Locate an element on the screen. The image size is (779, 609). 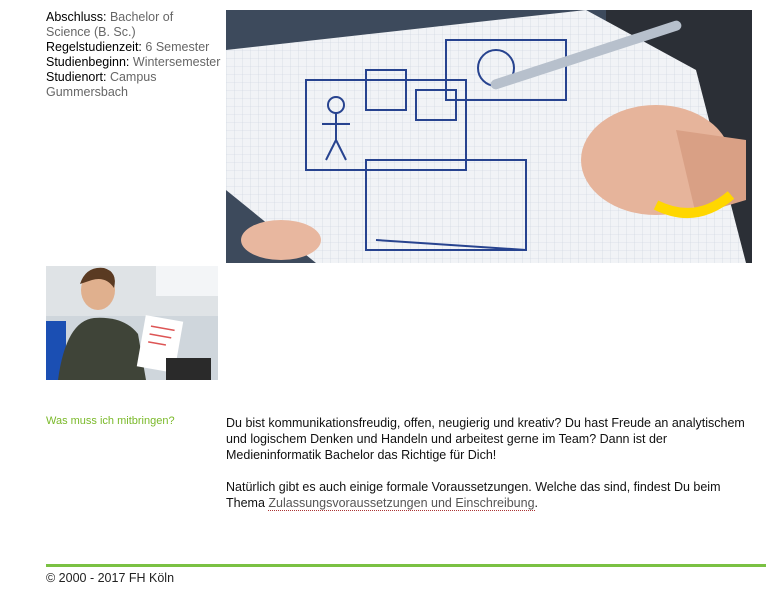
fact-degree: Abschluss: Bachelor of Science (B. Sc.) is located at coordinates (110, 24).